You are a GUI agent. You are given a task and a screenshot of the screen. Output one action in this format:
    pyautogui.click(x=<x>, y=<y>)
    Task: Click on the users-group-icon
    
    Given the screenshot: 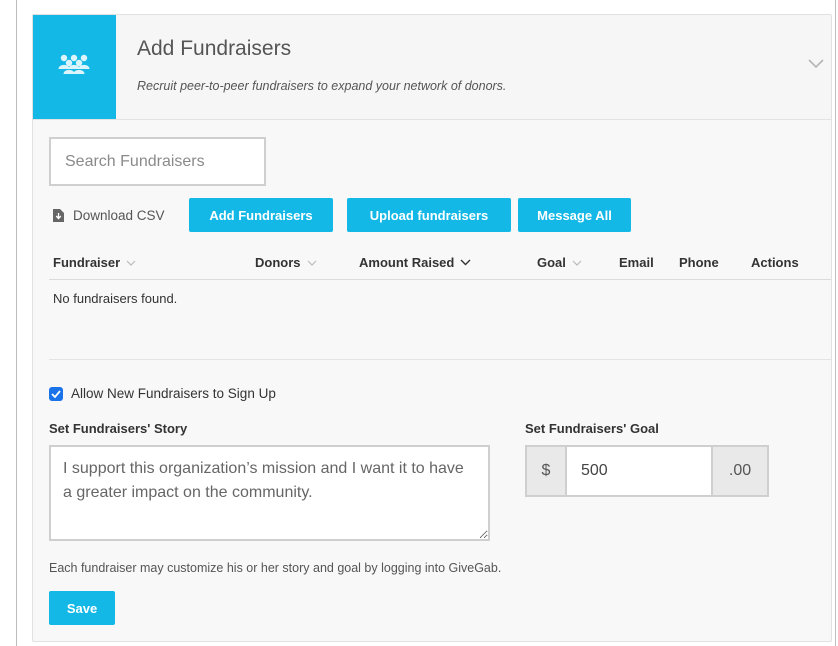 What is the action you would take?
    pyautogui.click(x=74, y=64)
    